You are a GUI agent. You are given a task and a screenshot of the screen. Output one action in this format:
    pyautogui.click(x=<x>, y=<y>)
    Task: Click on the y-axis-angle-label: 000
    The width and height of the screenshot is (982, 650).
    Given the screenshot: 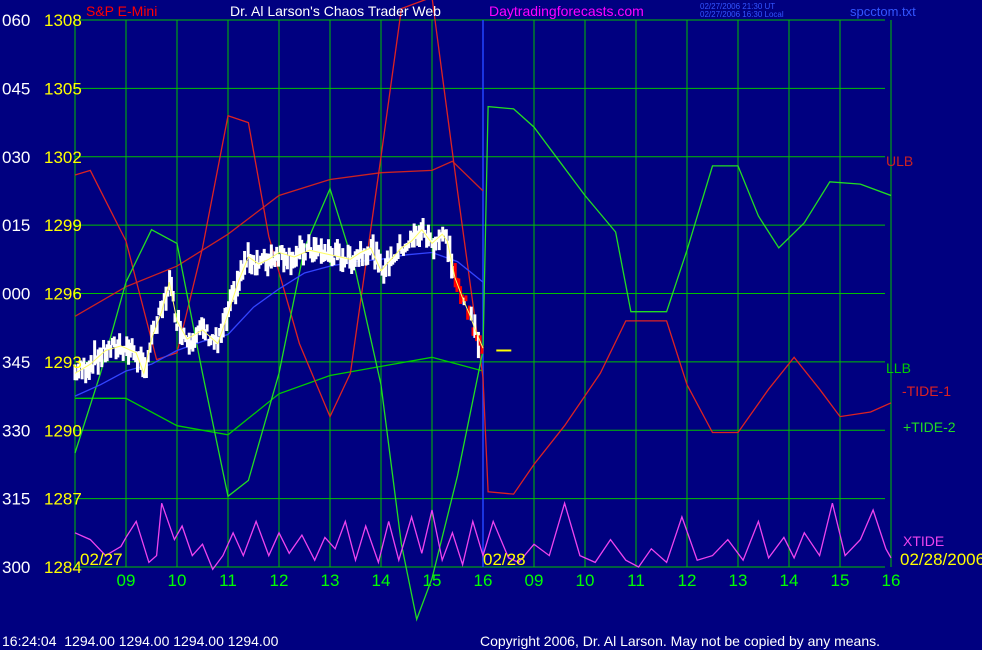 What is the action you would take?
    pyautogui.click(x=16, y=294)
    